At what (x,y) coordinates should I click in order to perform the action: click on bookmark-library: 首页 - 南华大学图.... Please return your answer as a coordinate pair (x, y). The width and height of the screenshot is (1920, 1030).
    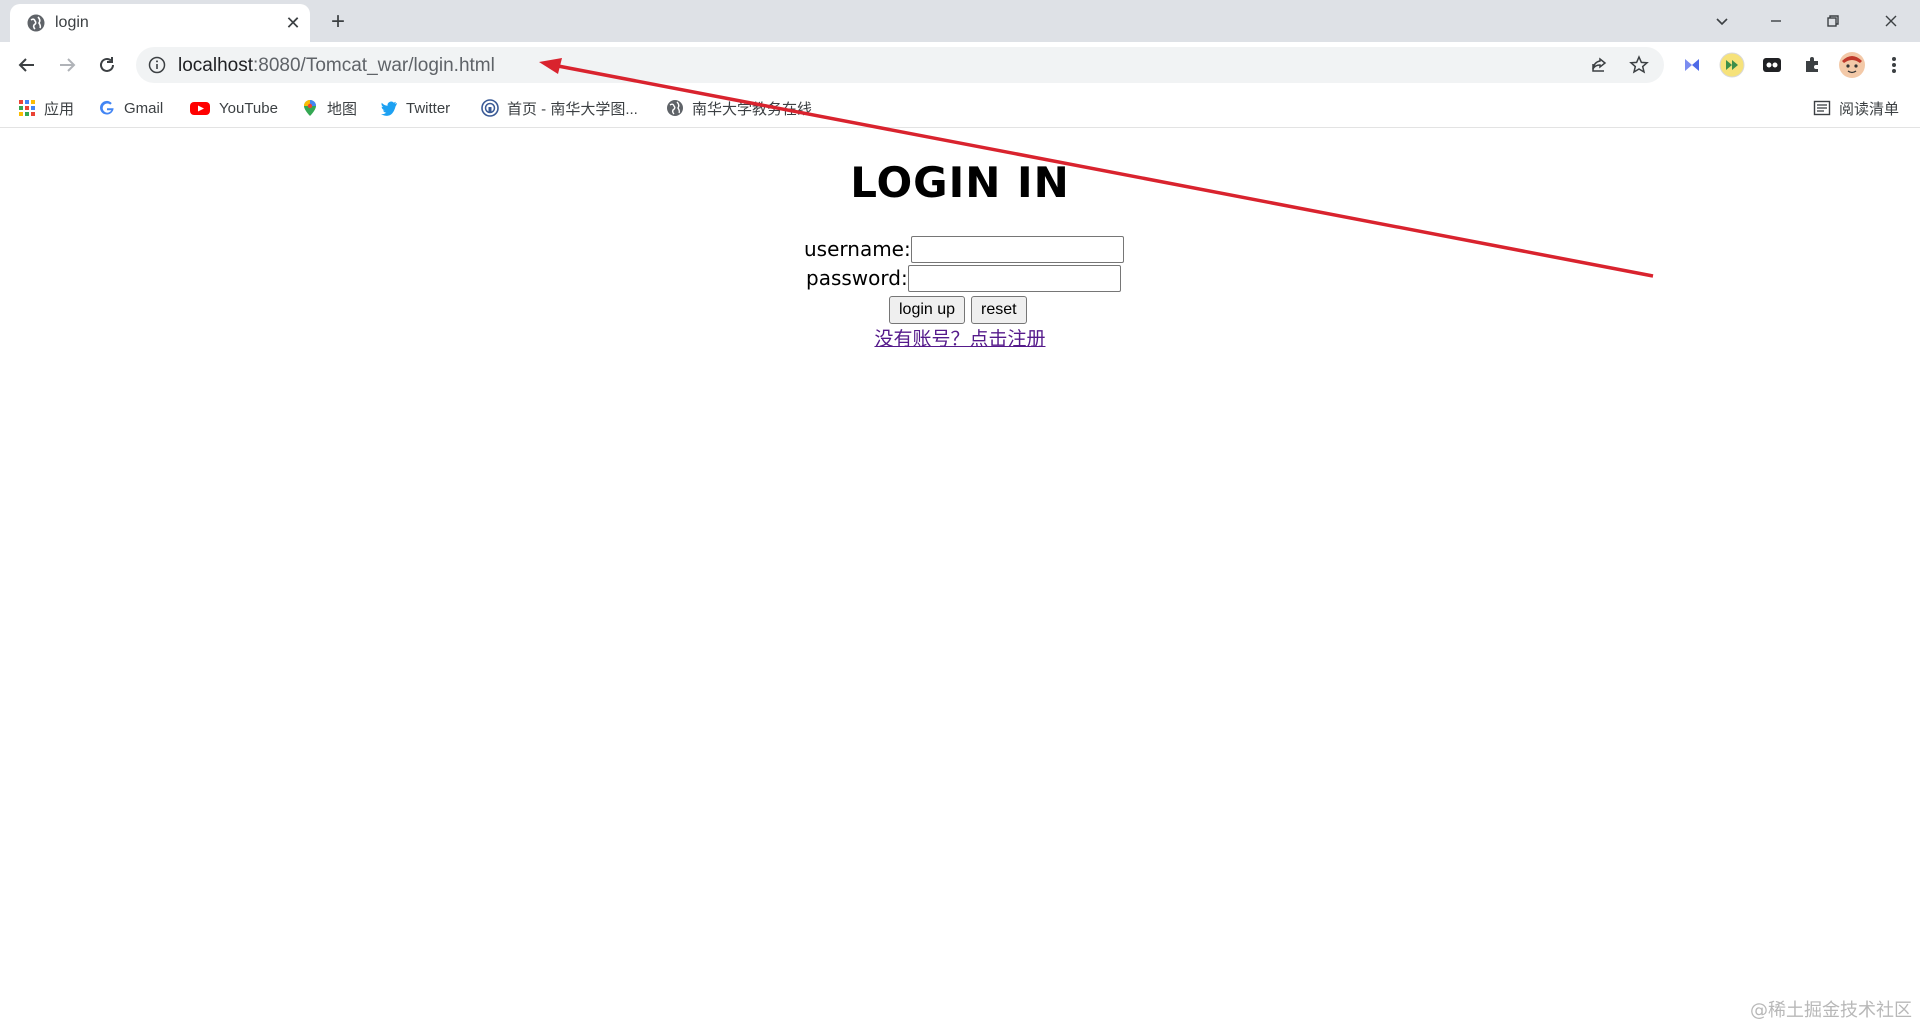
    Looking at the image, I should click on (559, 108).